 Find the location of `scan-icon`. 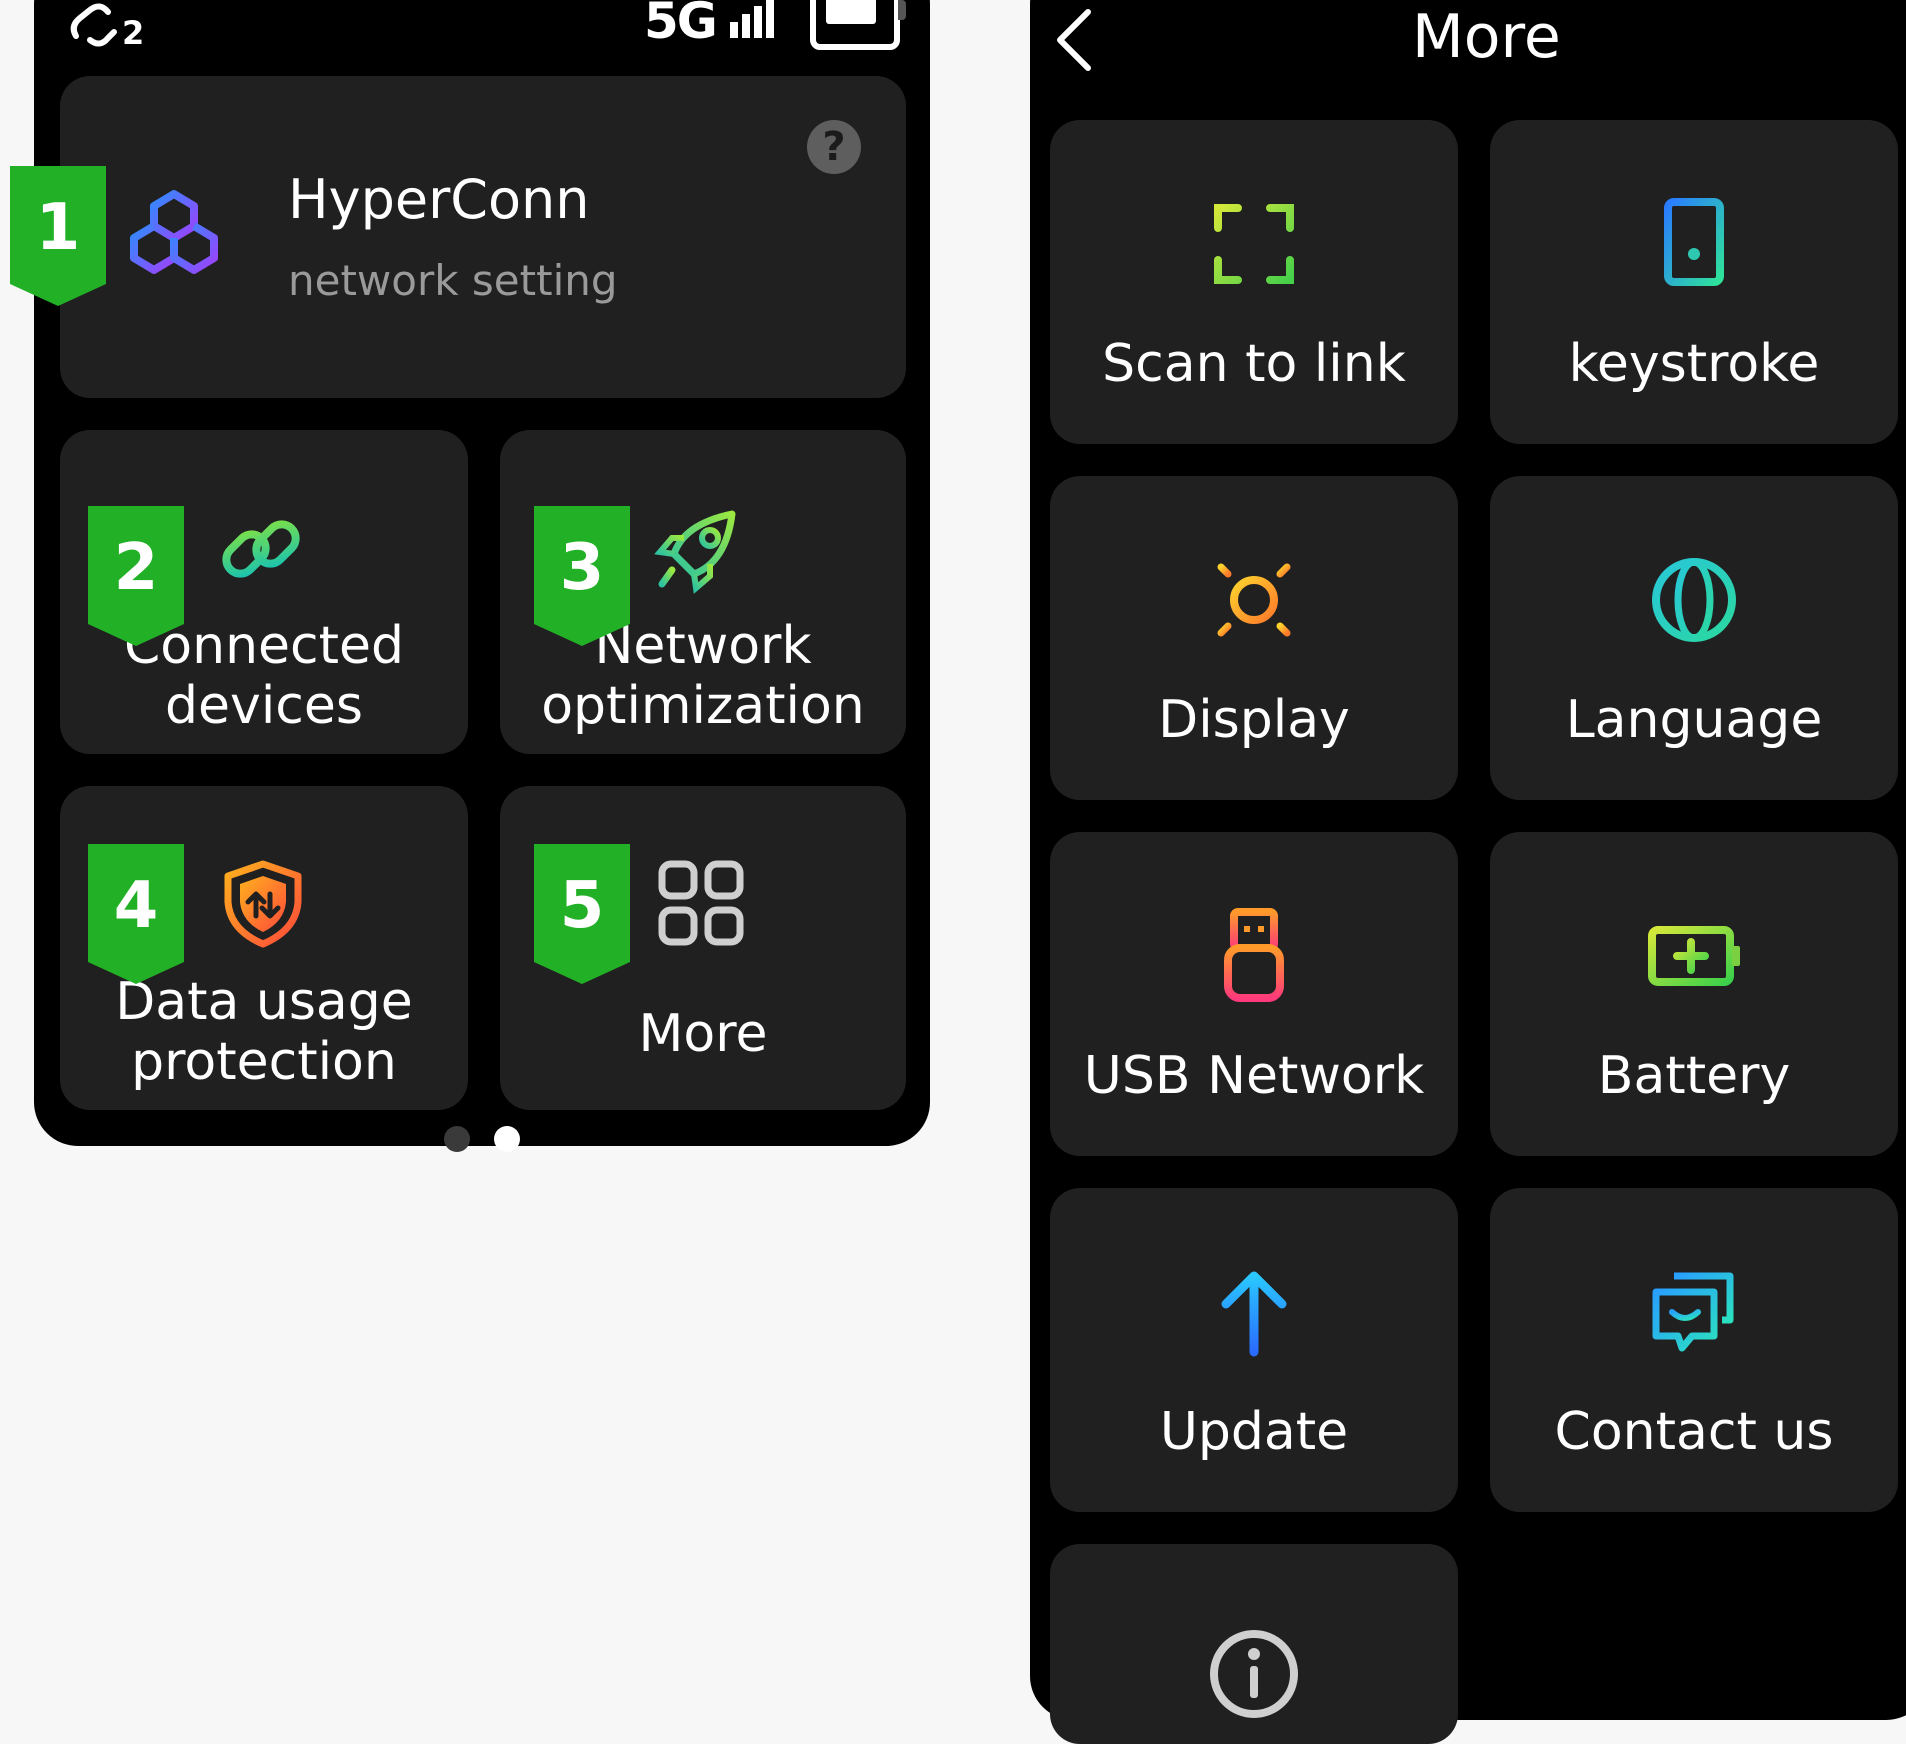

scan-icon is located at coordinates (1254, 244).